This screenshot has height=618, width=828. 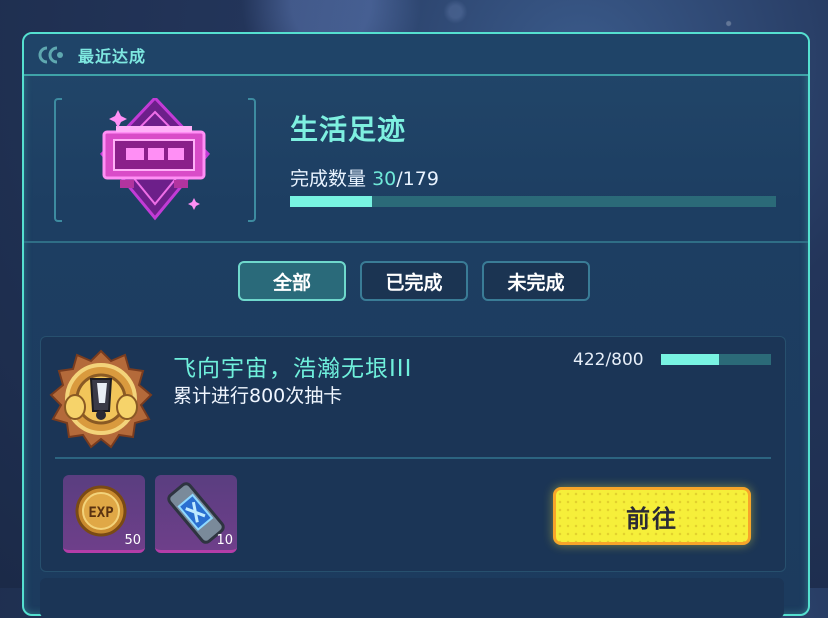 What do you see at coordinates (258, 396) in the screenshot?
I see `achievement-description: 累计进行800次抽卡` at bounding box center [258, 396].